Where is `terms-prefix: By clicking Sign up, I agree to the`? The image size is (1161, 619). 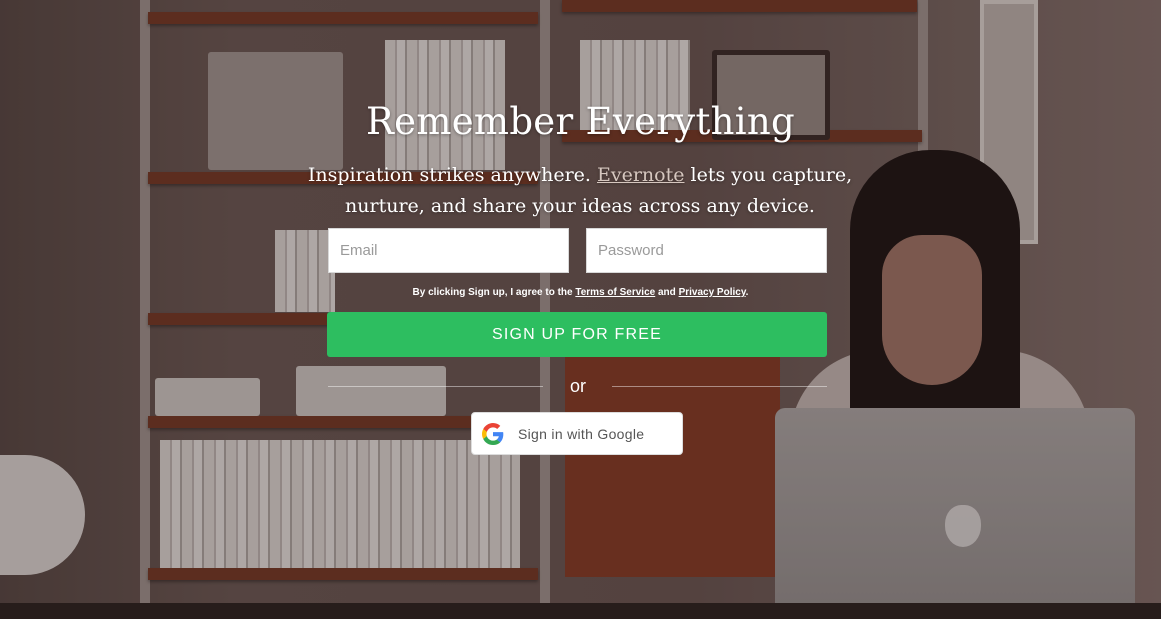 terms-prefix: By clicking Sign up, I agree to the is located at coordinates (494, 292).